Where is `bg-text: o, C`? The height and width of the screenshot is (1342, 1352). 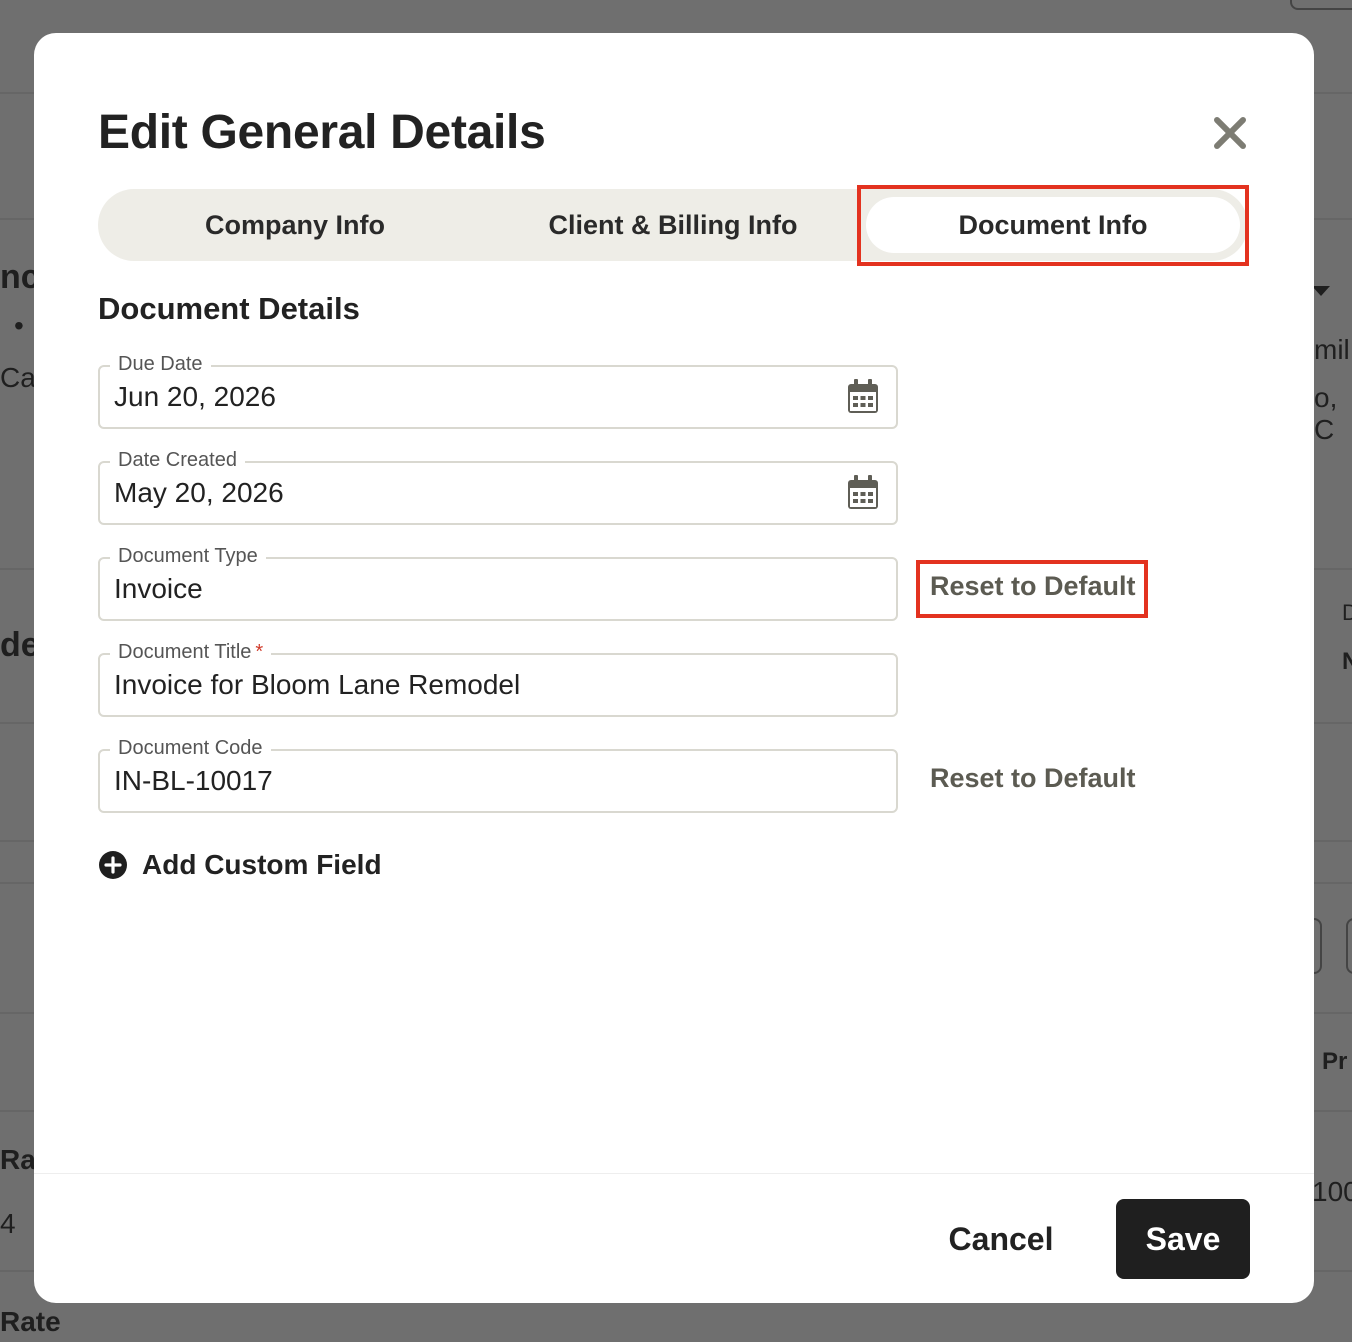
bg-text: o, C is located at coordinates (1326, 413).